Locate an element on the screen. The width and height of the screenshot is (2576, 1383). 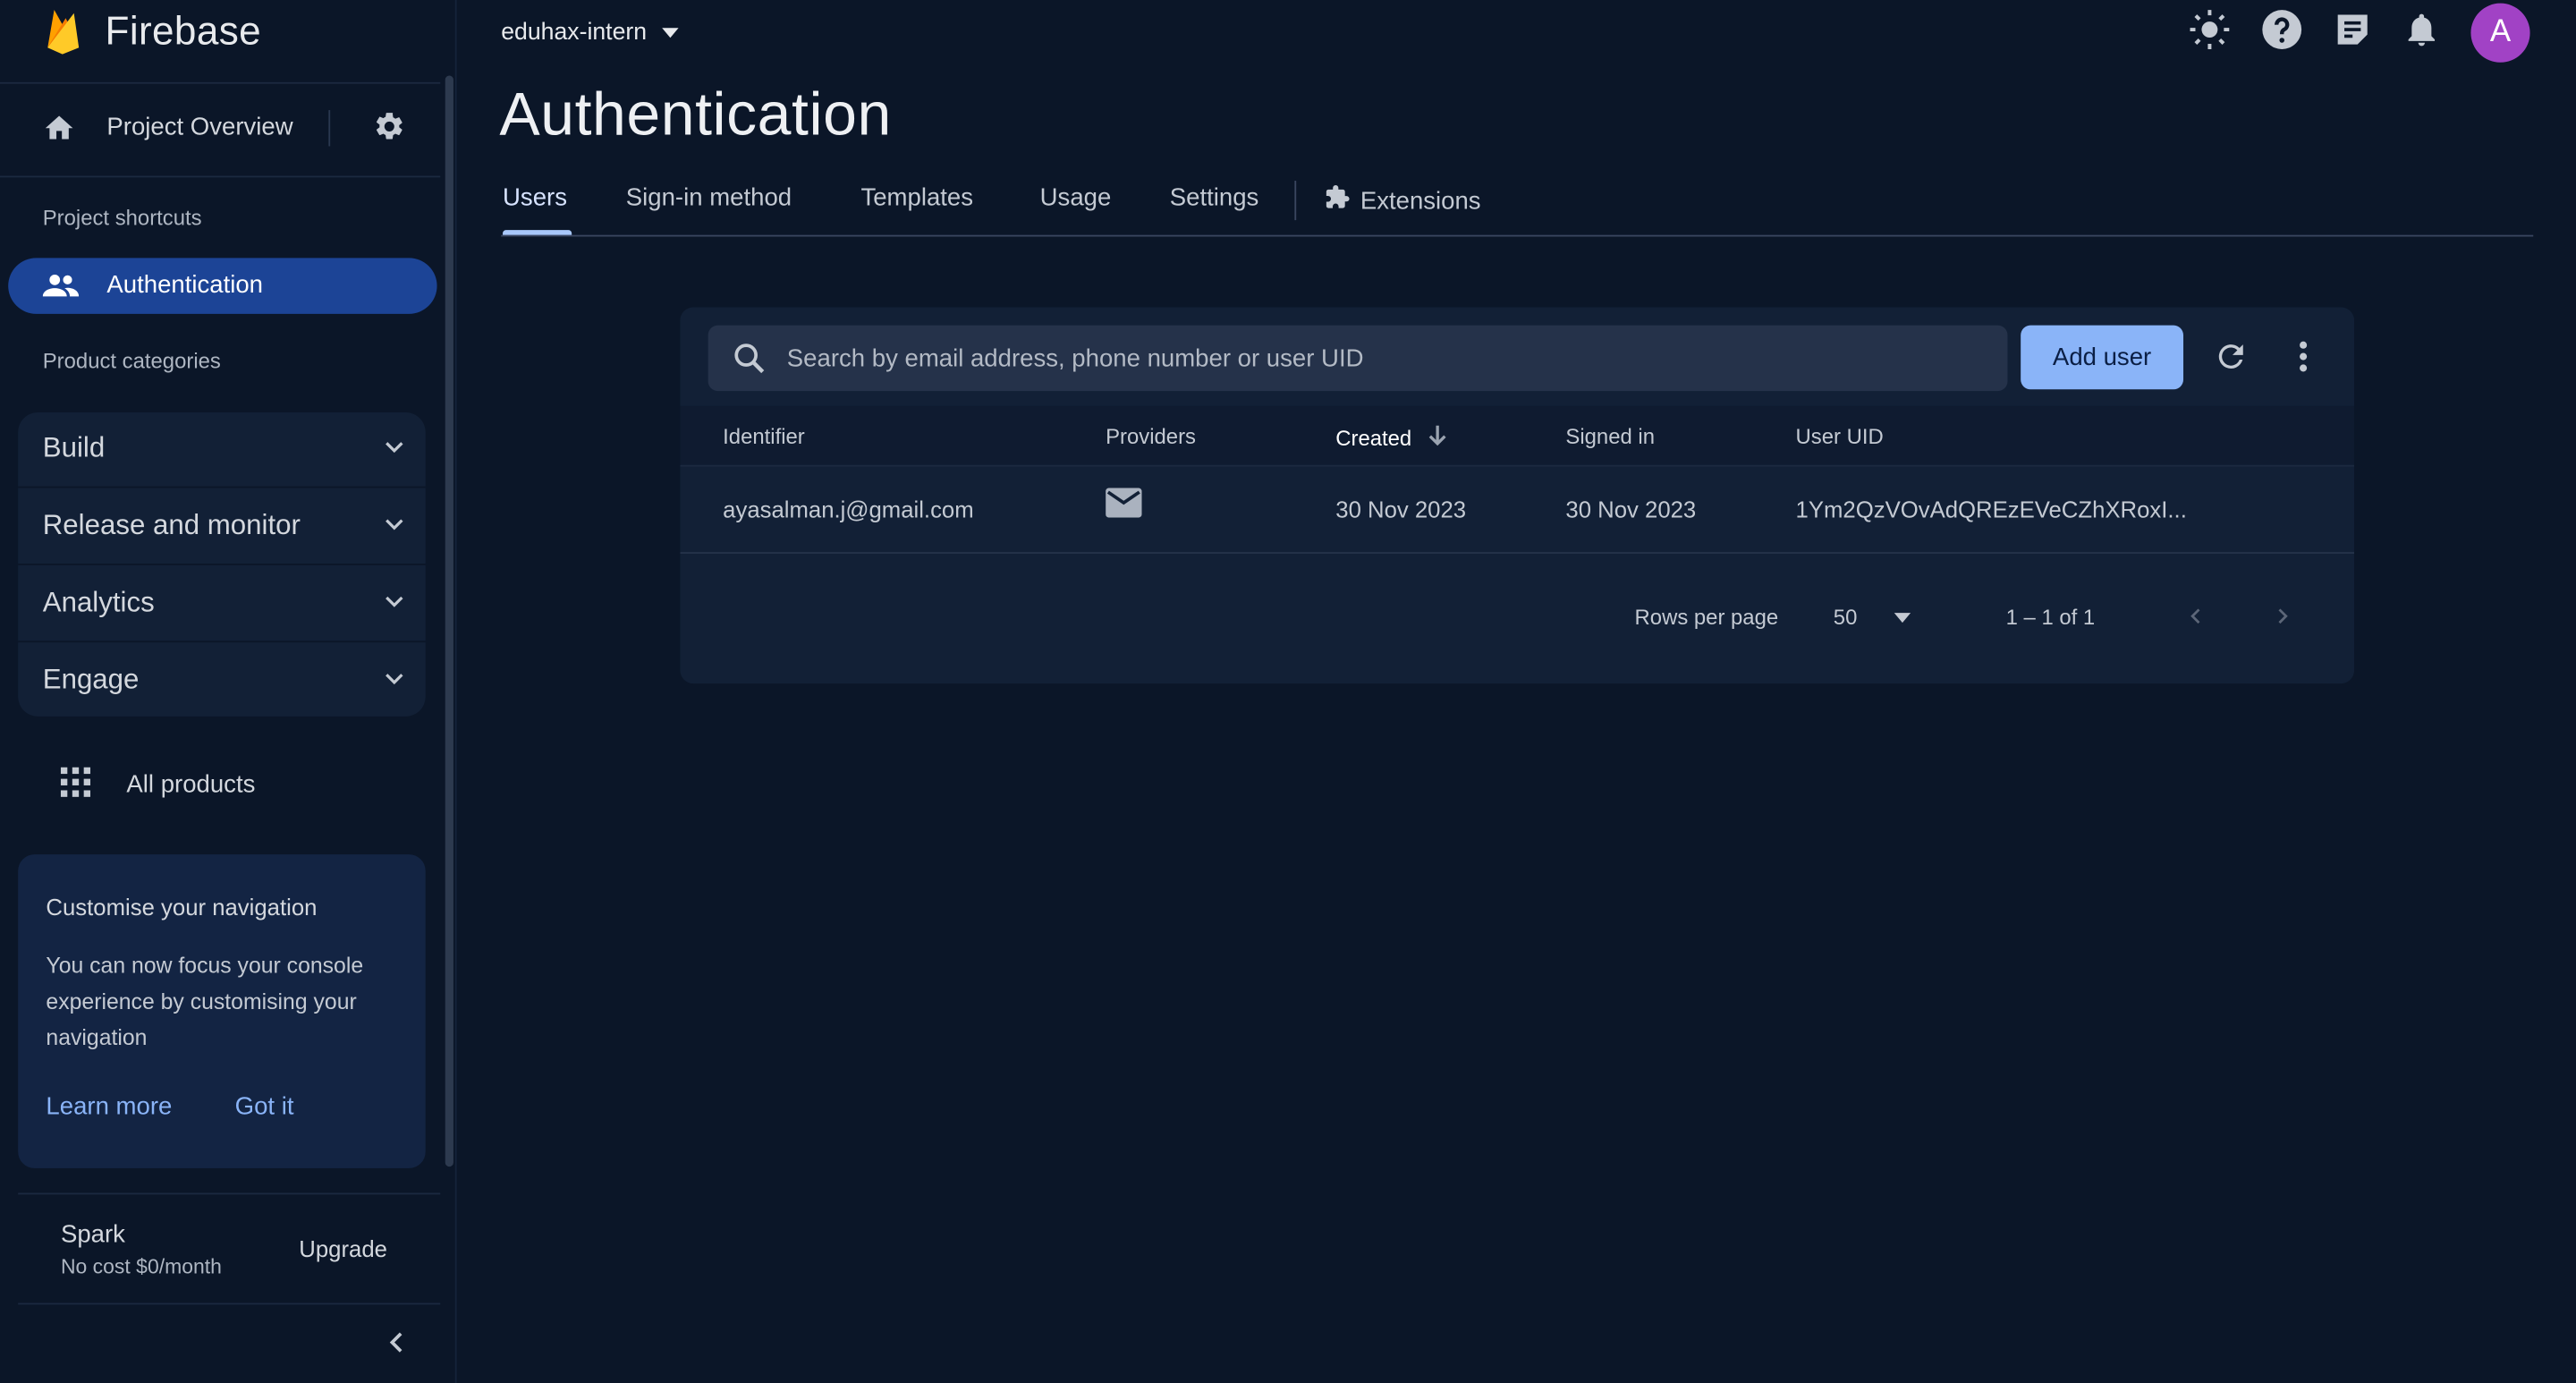
page-title: Authentication is located at coordinates (695, 114).